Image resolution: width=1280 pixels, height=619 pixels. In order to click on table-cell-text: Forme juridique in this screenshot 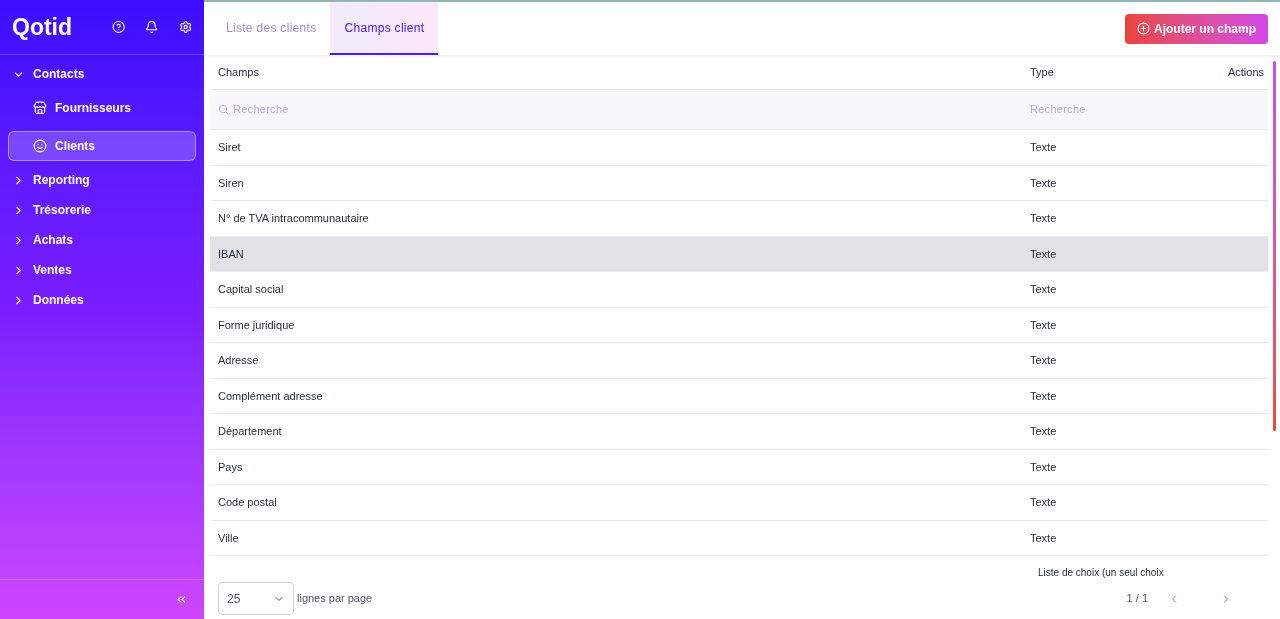, I will do `click(256, 325)`.